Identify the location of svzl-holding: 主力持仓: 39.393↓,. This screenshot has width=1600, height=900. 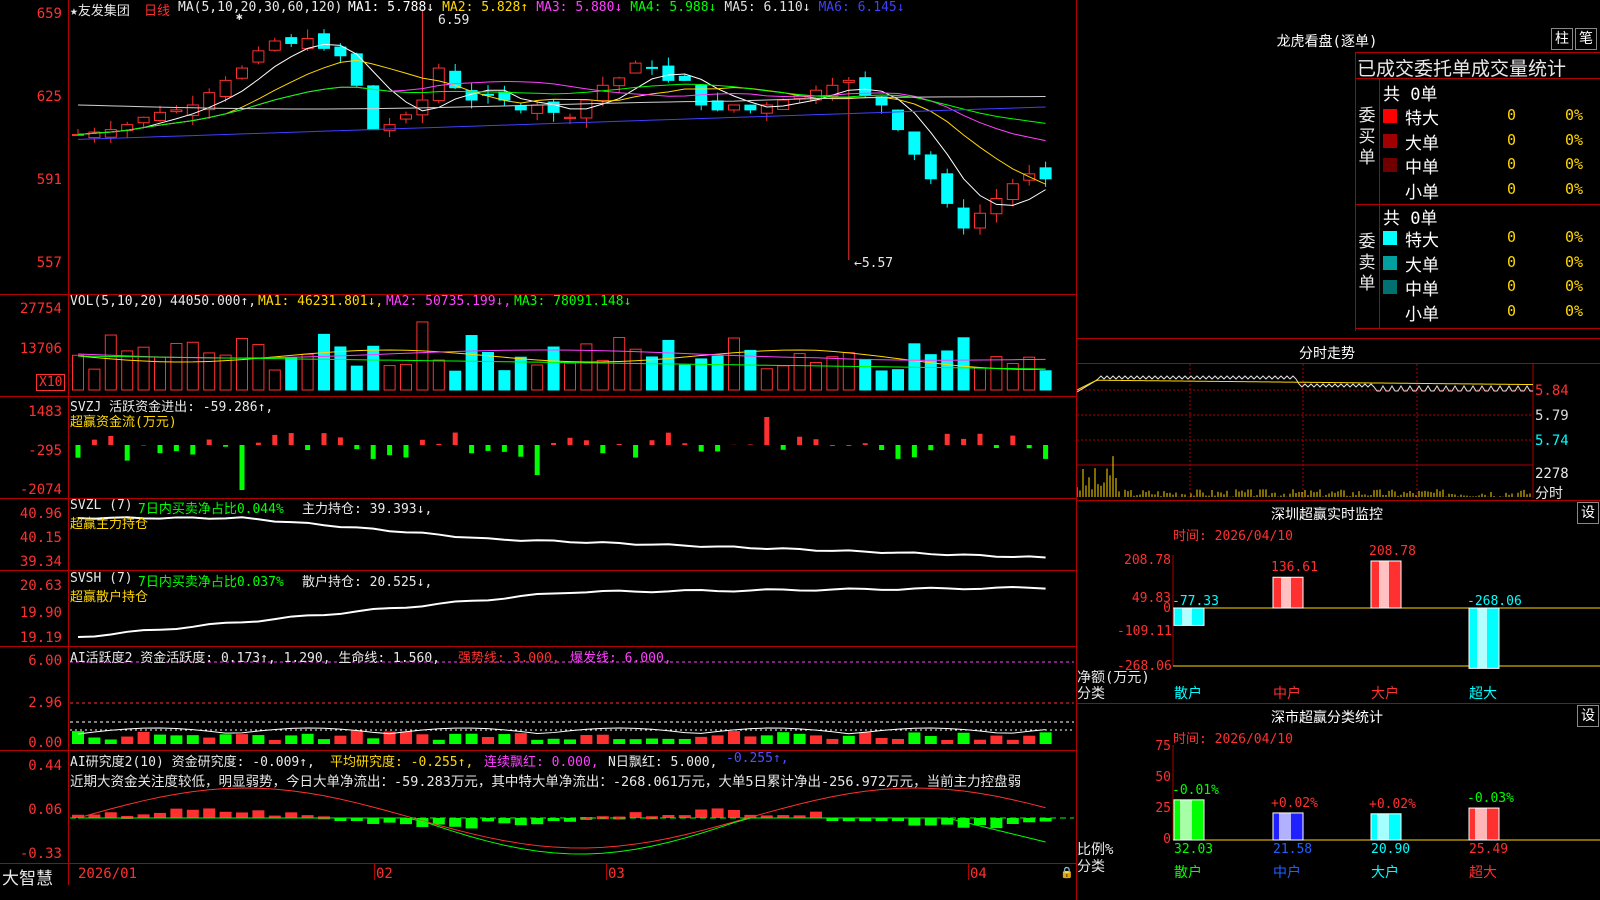
(367, 509).